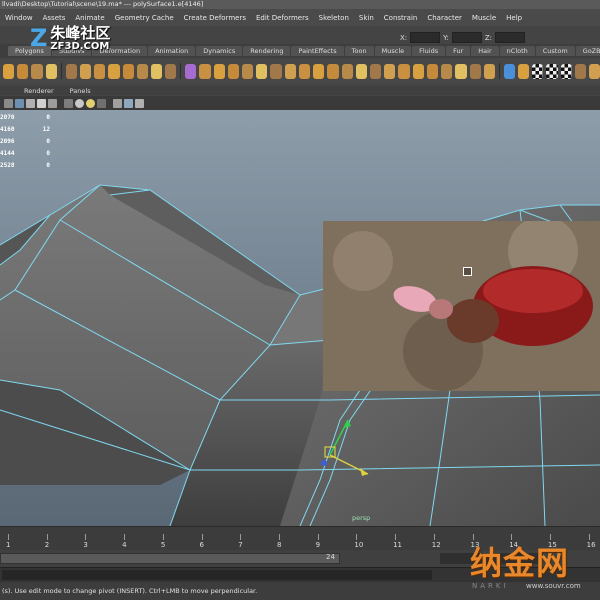 The height and width of the screenshot is (600, 600). Describe the element at coordinates (205, 71) in the screenshot. I see `extrude-icon` at that location.